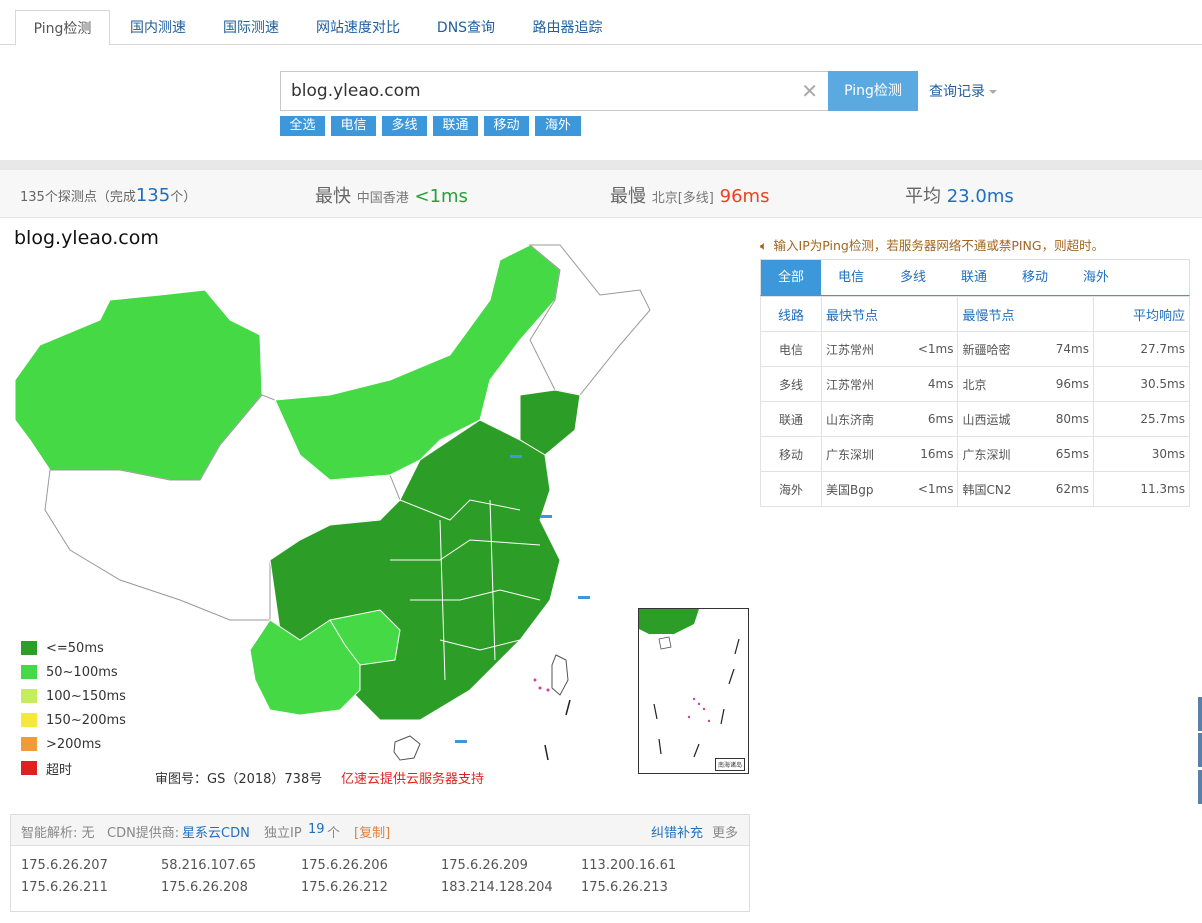  I want to click on map-approval-number: 审图号：GS（2018）738号, so click(239, 779).